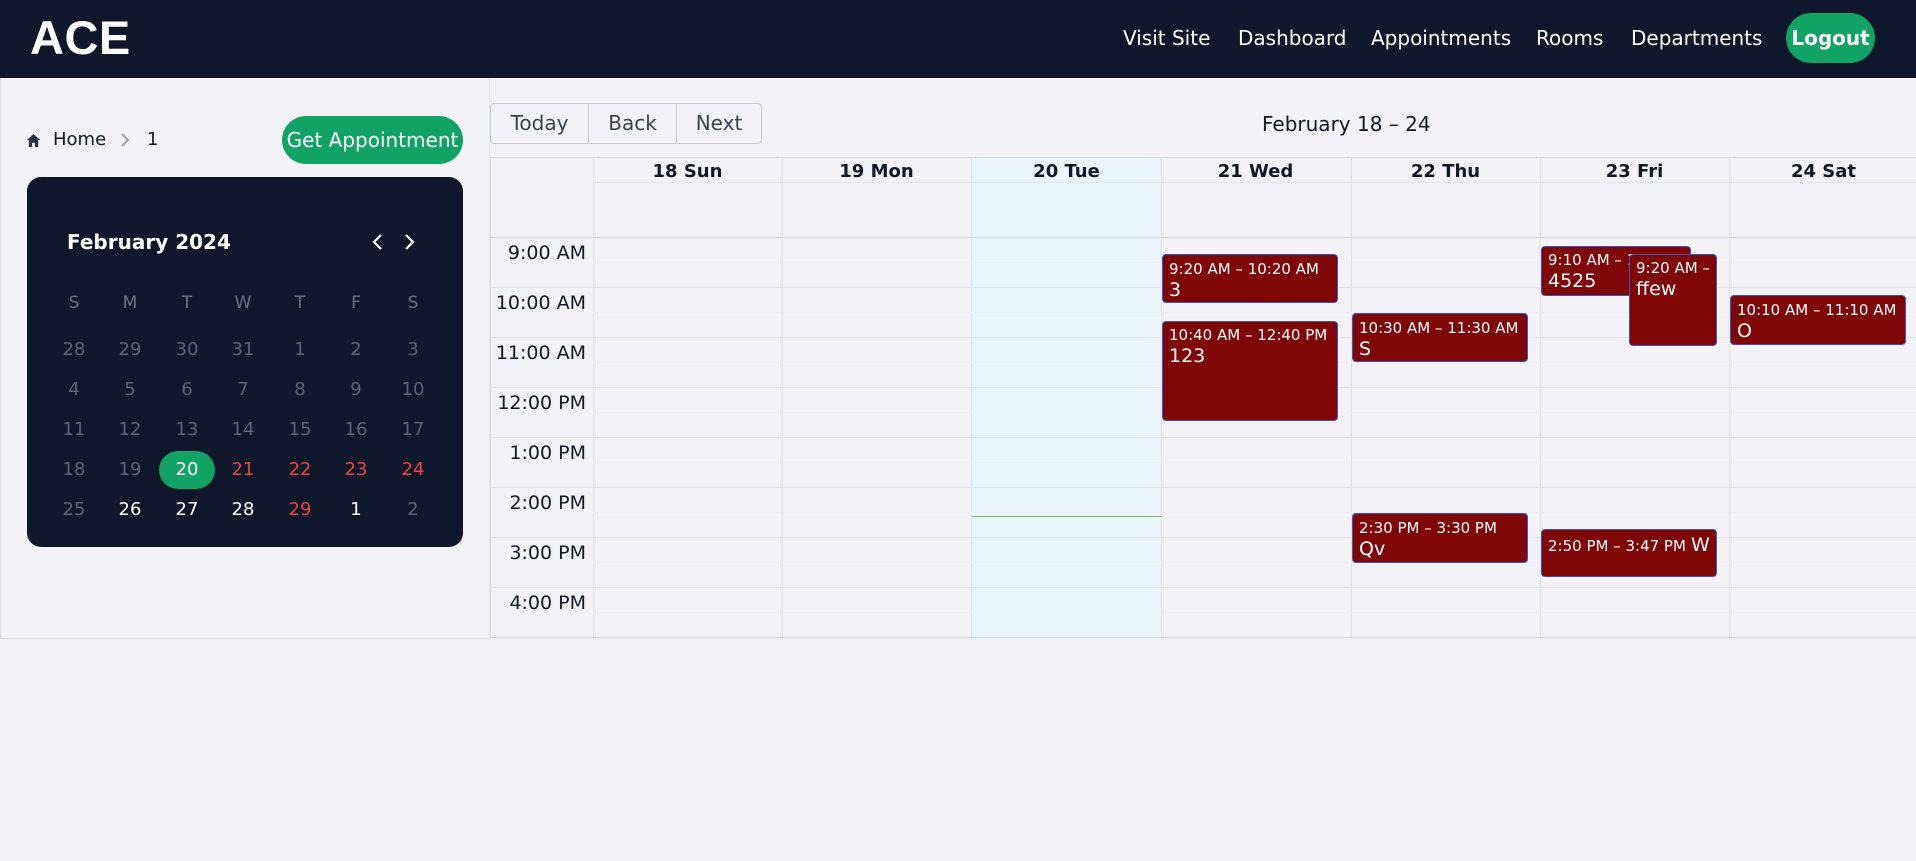 The width and height of the screenshot is (1916, 861). I want to click on appointment-event: 2:30 PM – 3:30 PM Qv, so click(1440, 538).